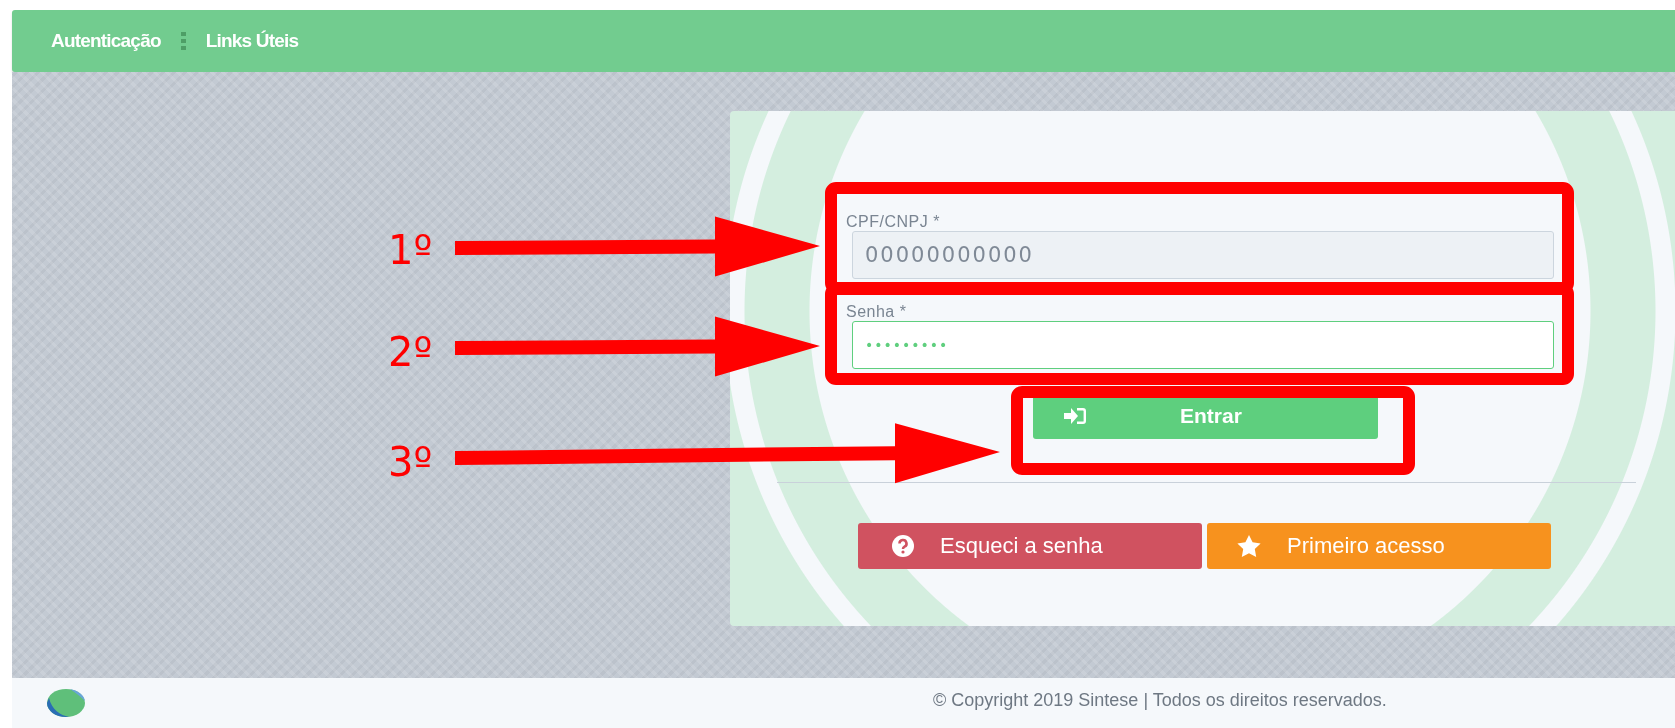 This screenshot has width=1675, height=728. What do you see at coordinates (252, 41) in the screenshot?
I see `nav-link: Links Úteis` at bounding box center [252, 41].